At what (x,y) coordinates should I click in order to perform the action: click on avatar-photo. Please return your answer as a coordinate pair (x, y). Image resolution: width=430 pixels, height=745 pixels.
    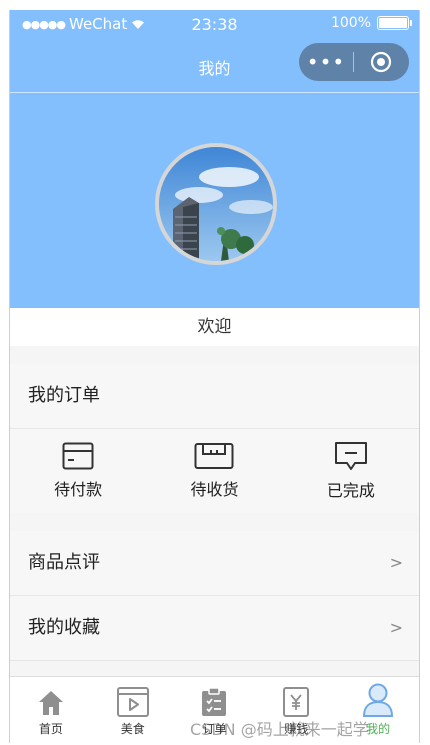
    Looking at the image, I should click on (216, 204).